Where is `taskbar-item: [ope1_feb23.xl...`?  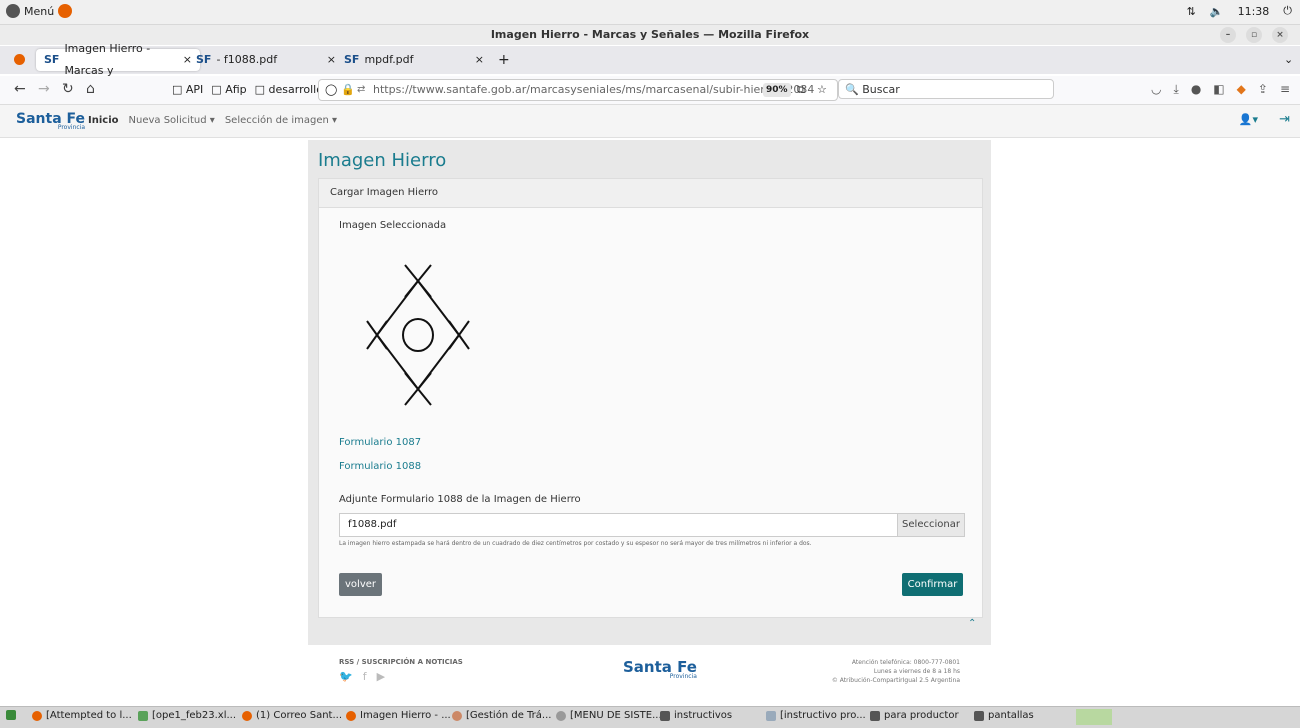 taskbar-item: [ope1_feb23.xl... is located at coordinates (187, 715).